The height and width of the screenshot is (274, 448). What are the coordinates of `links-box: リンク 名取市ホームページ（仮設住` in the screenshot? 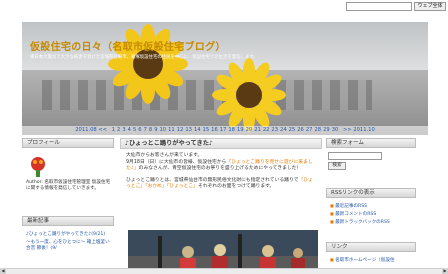 It's located at (371, 253).